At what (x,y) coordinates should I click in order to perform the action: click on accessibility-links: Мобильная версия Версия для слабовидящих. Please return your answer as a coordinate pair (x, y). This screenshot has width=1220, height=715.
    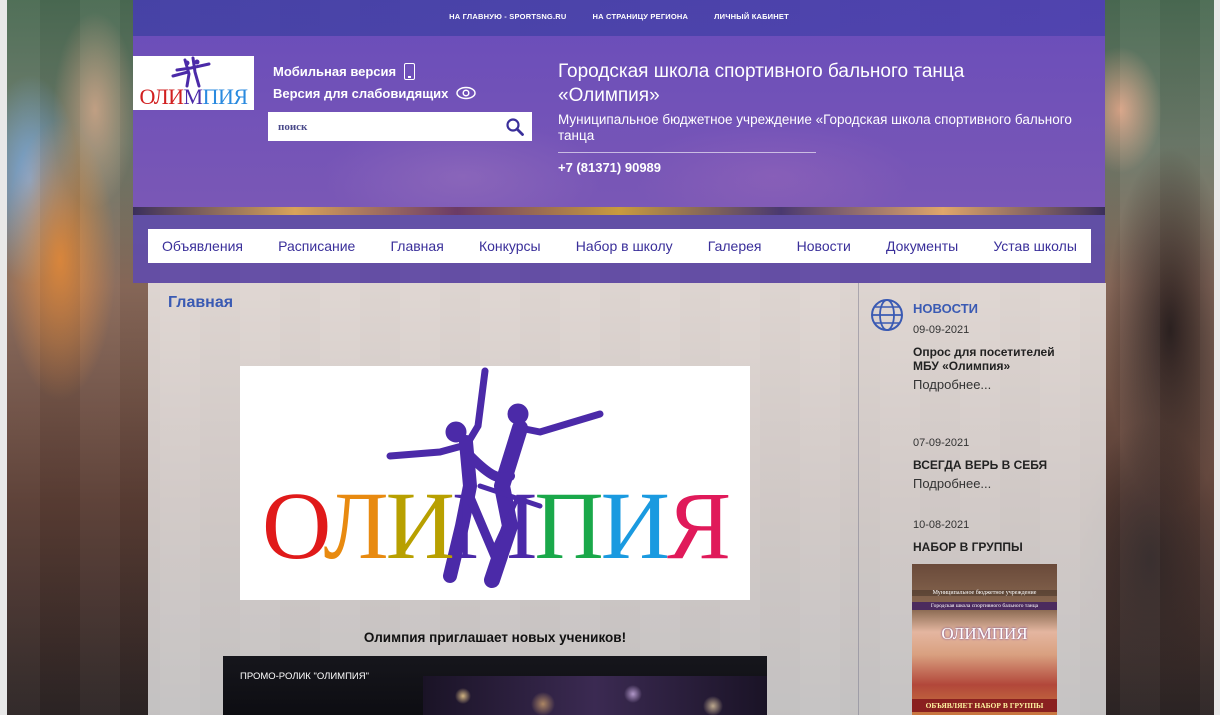
    Looking at the image, I should click on (375, 82).